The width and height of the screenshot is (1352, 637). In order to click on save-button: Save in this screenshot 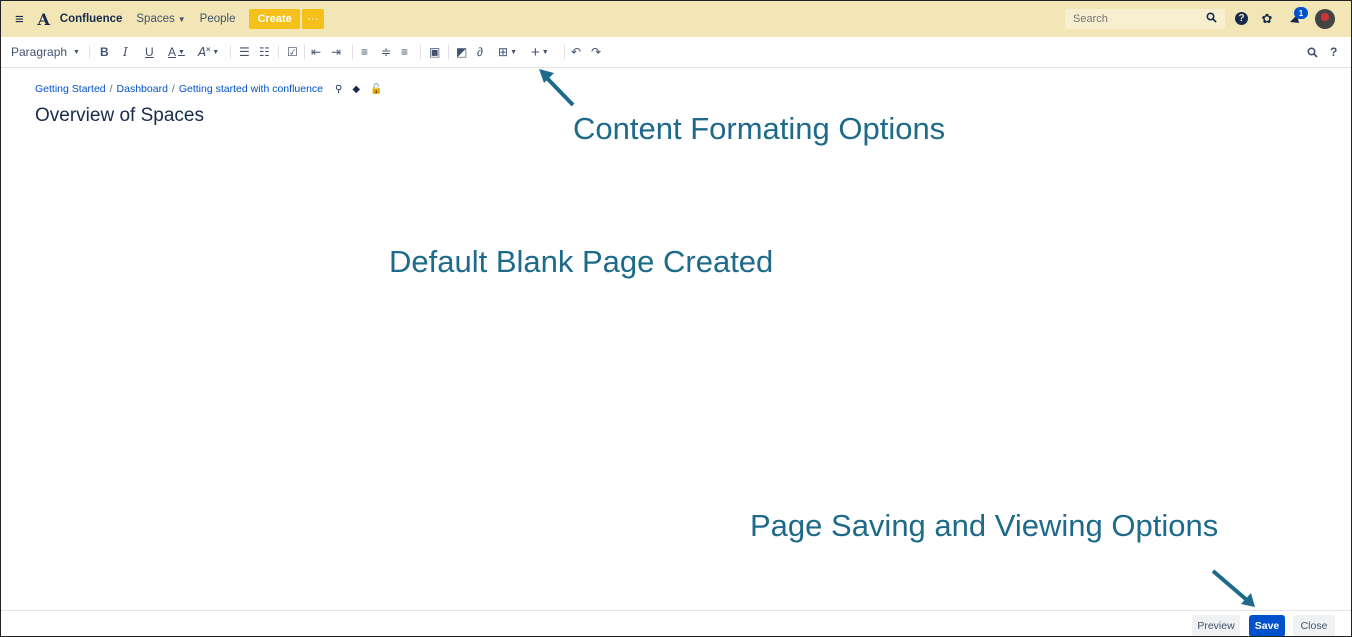, I will do `click(1267, 625)`.